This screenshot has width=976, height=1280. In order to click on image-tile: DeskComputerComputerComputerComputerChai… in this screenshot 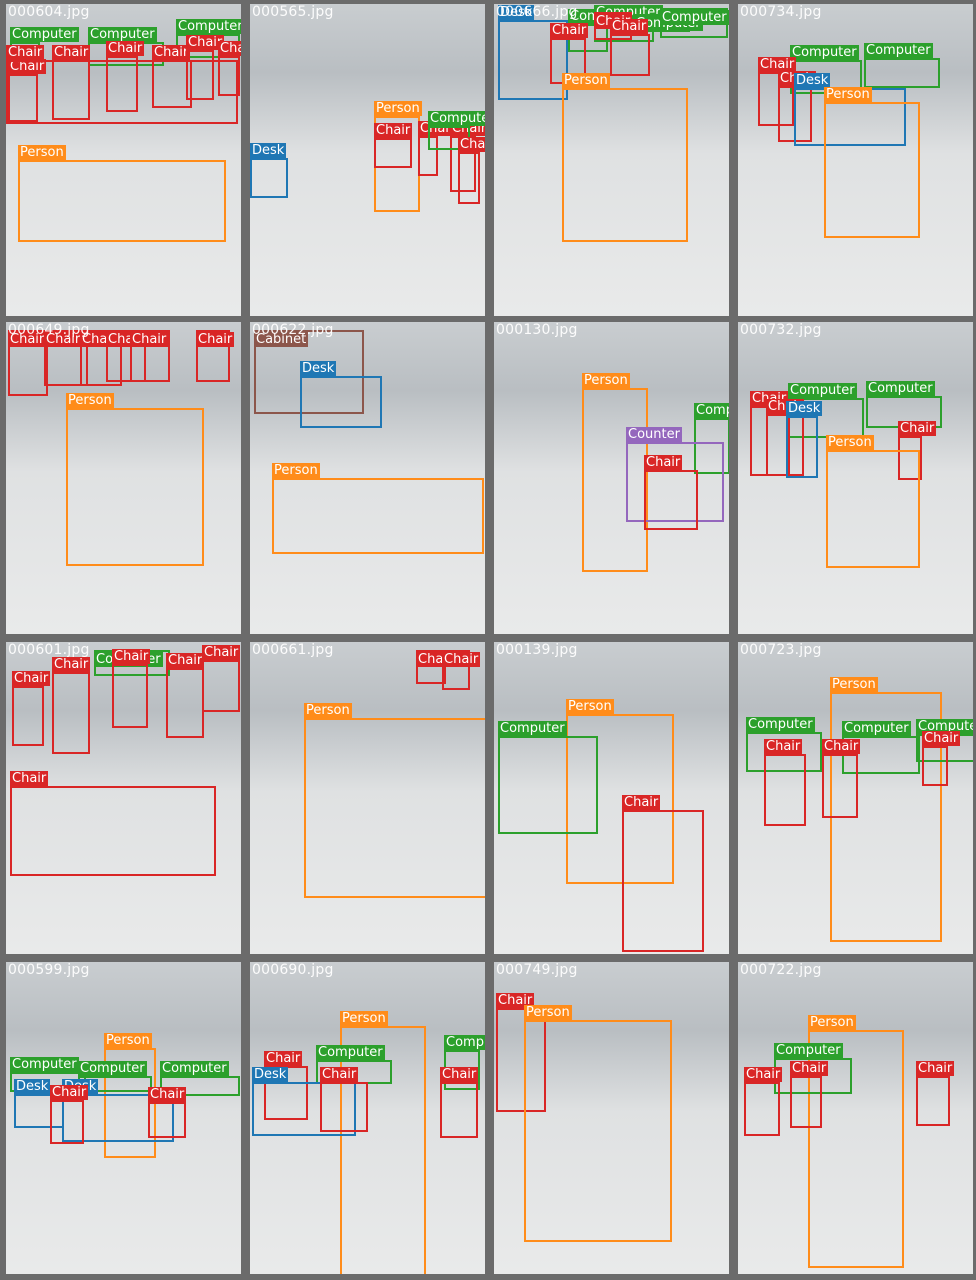, I will do `click(611, 160)`.